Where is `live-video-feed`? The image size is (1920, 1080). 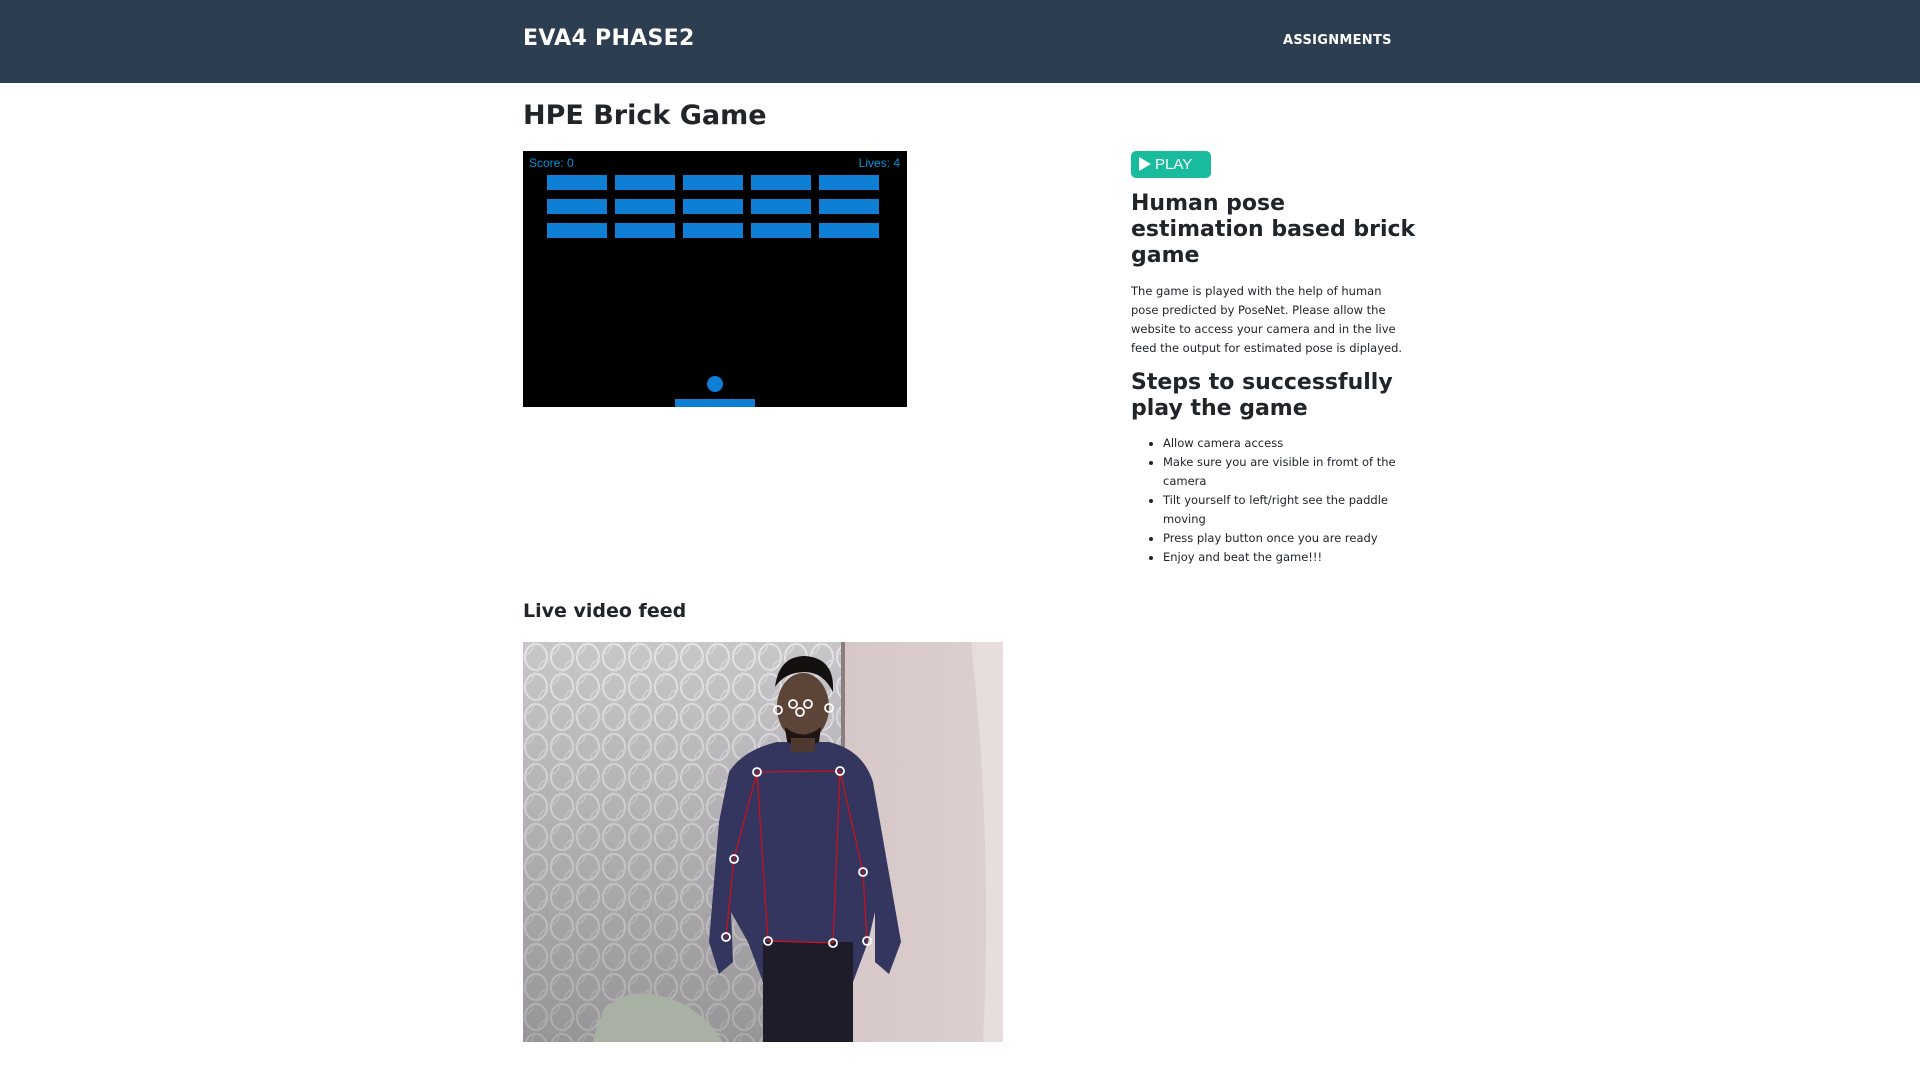 live-video-feed is located at coordinates (763, 842).